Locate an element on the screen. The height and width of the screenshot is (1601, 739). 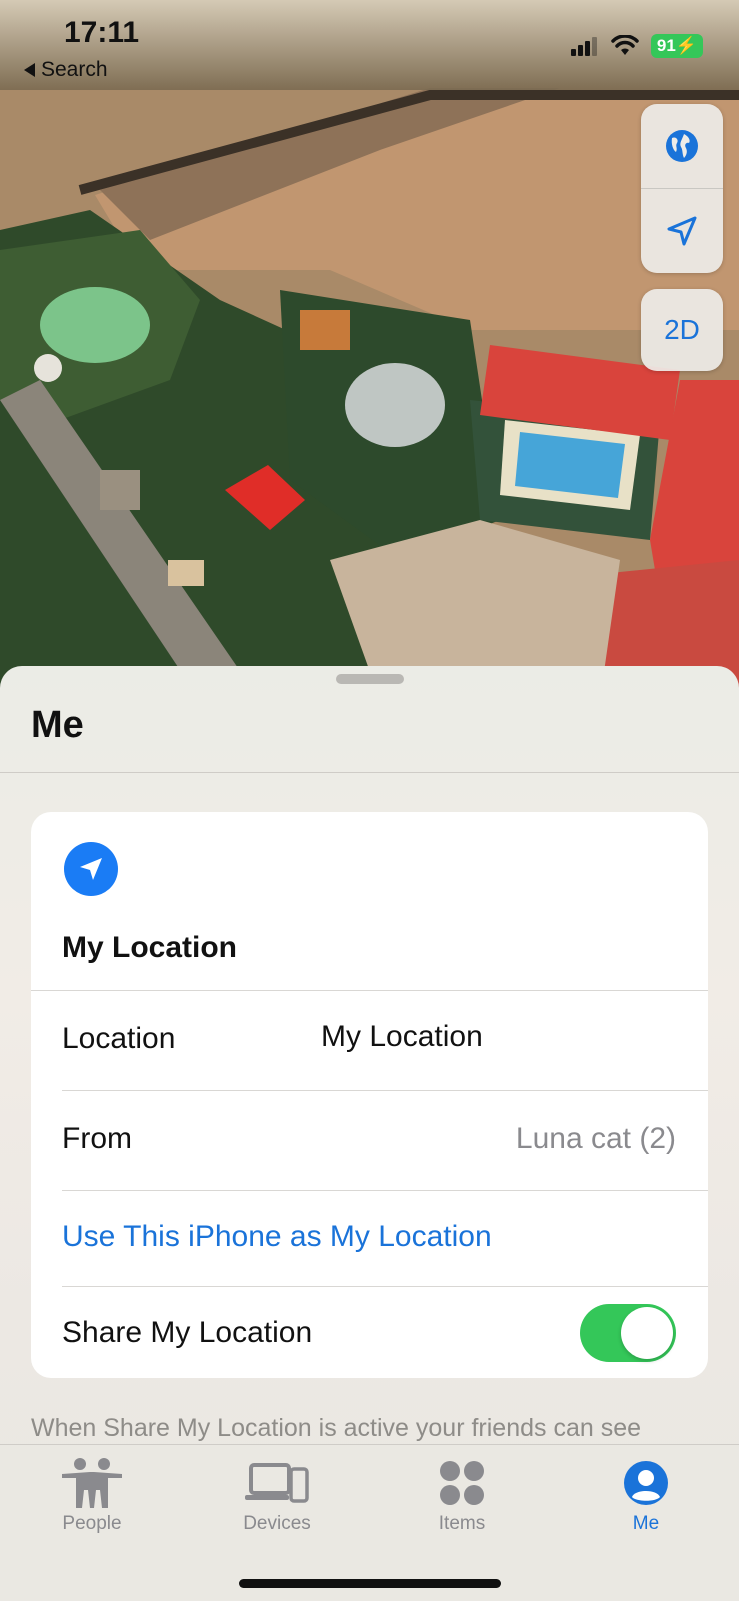
sheet-title: Me is located at coordinates (57, 725).